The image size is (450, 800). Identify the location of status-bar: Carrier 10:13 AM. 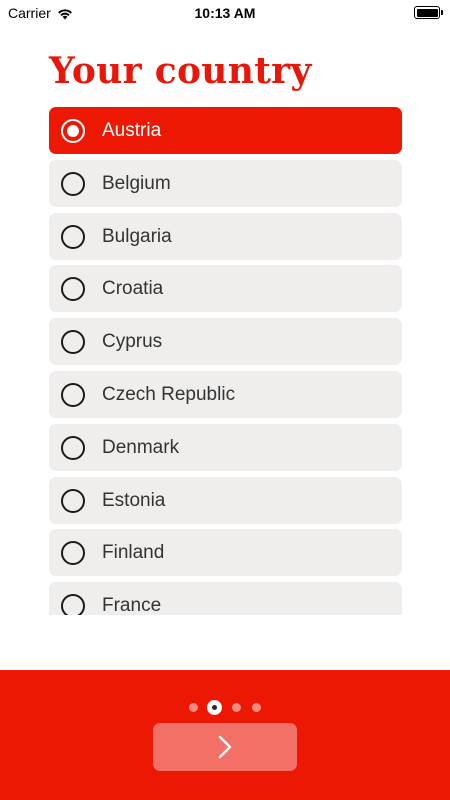
(225, 13).